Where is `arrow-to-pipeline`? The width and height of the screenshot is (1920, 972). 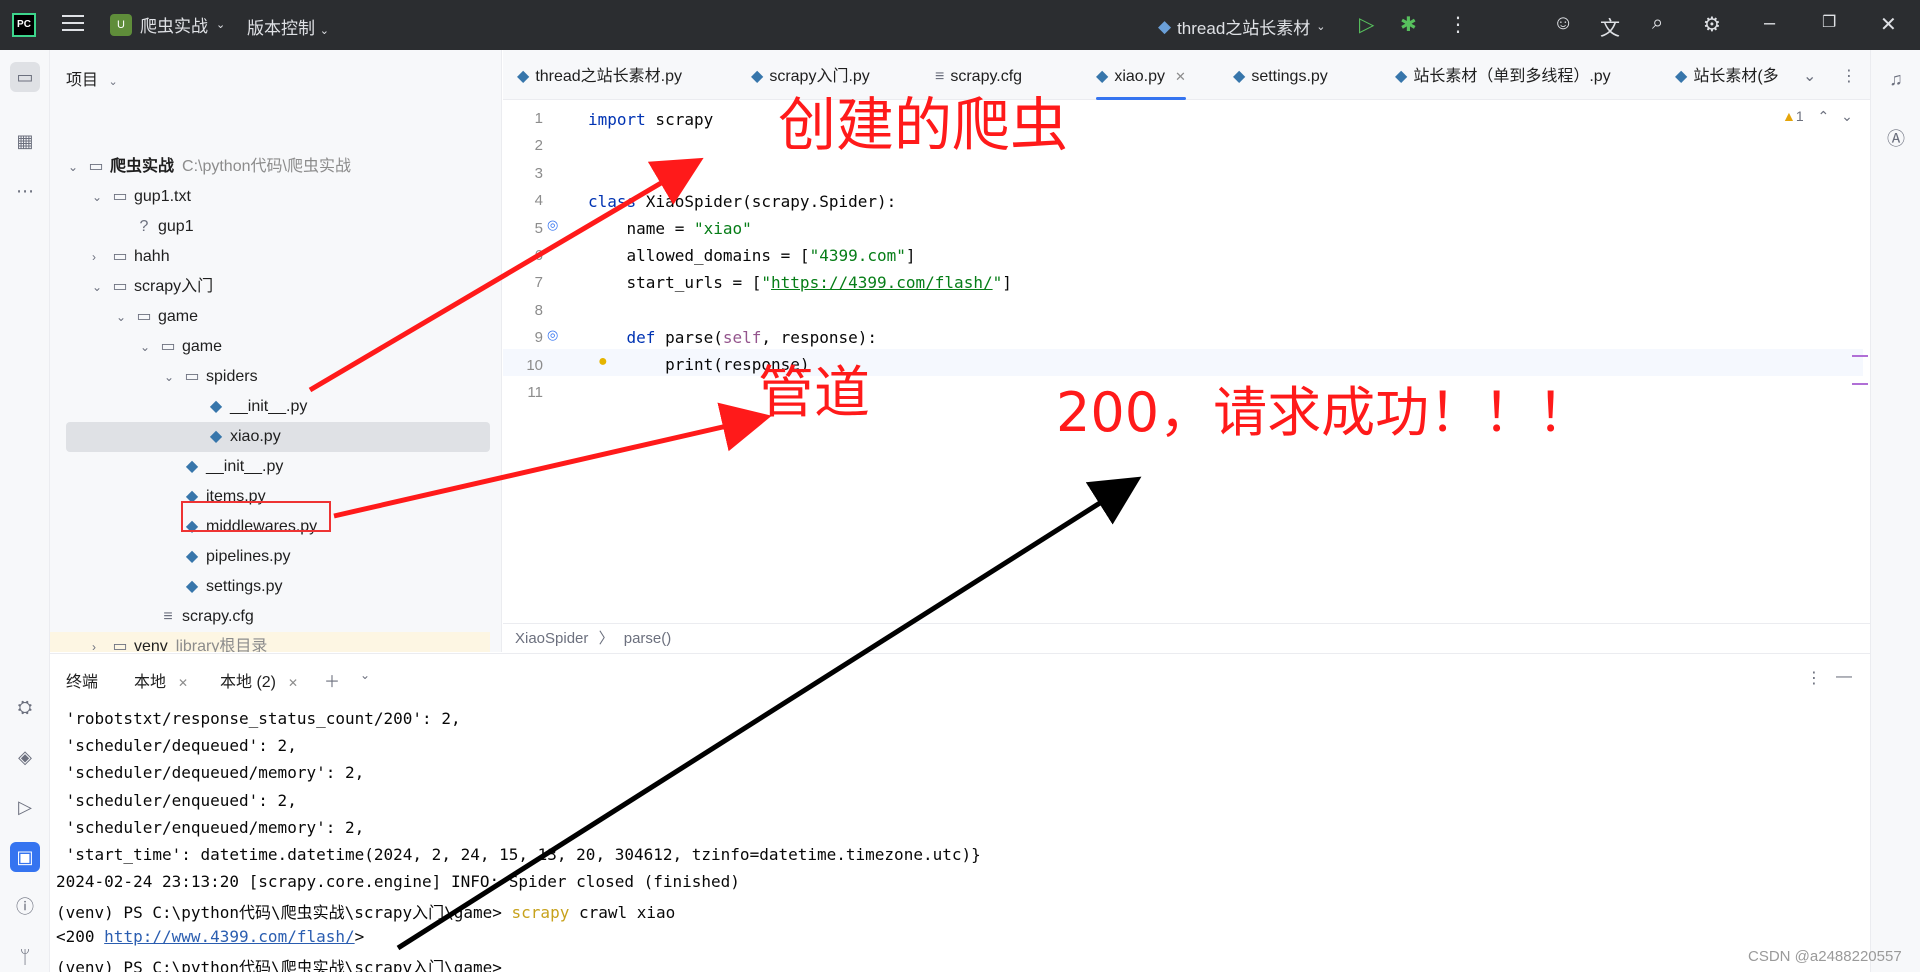
arrow-to-pipeline is located at coordinates (552, 460).